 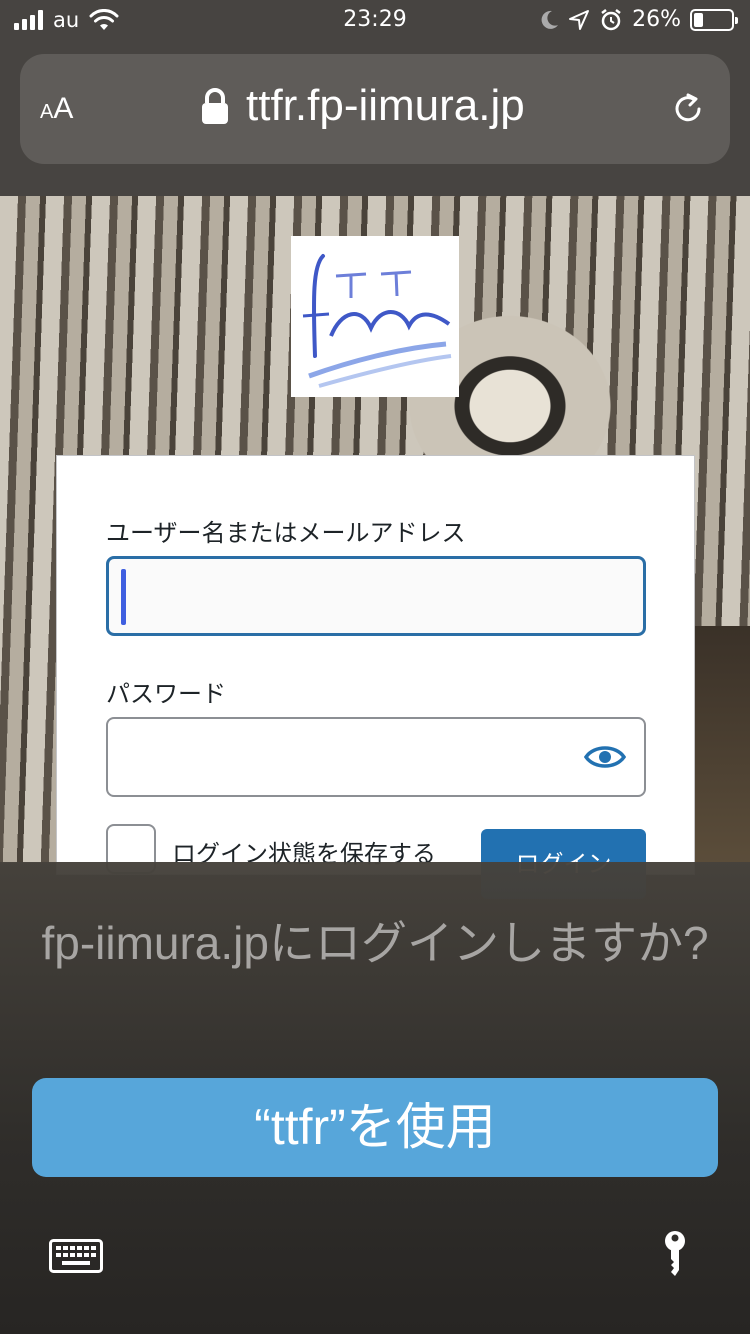 What do you see at coordinates (375, 1127) in the screenshot?
I see `use-saved-credential-button: “ttfr”を使用` at bounding box center [375, 1127].